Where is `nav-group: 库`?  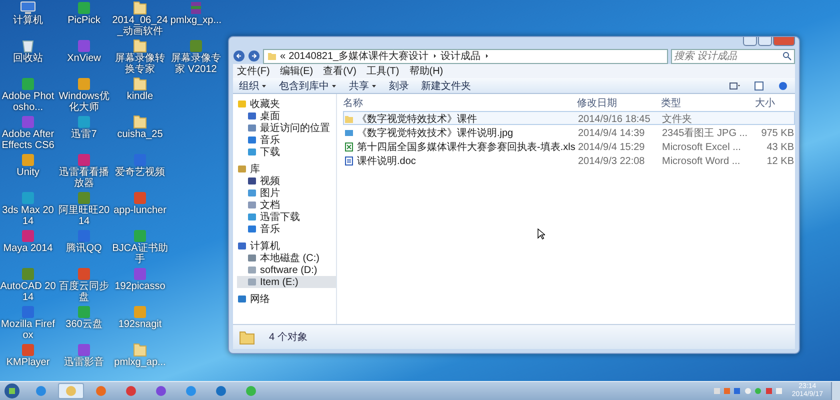
nav-group: 库 is located at coordinates (286, 169).